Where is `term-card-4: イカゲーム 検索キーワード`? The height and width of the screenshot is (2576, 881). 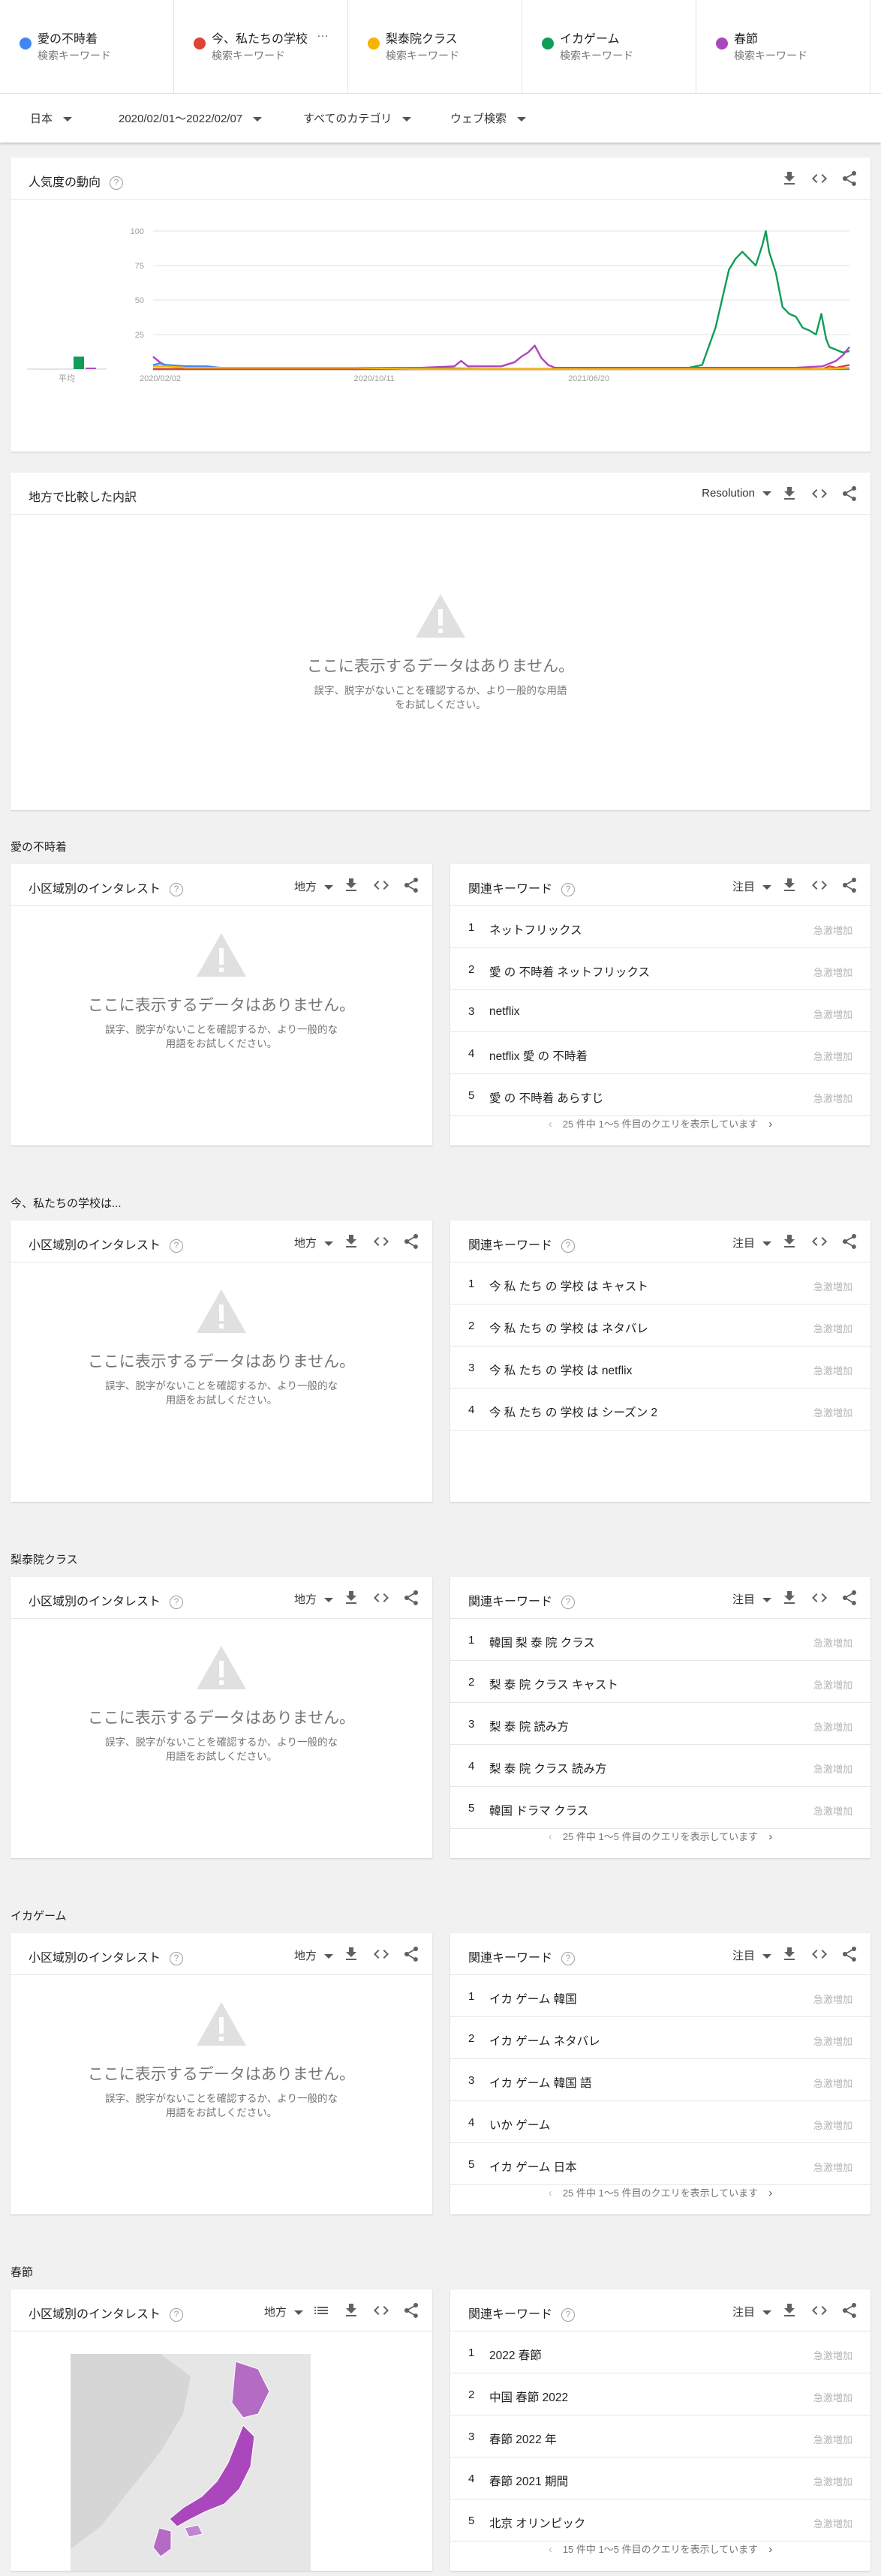
term-card-4: イカゲーム 検索キーワード is located at coordinates (609, 46).